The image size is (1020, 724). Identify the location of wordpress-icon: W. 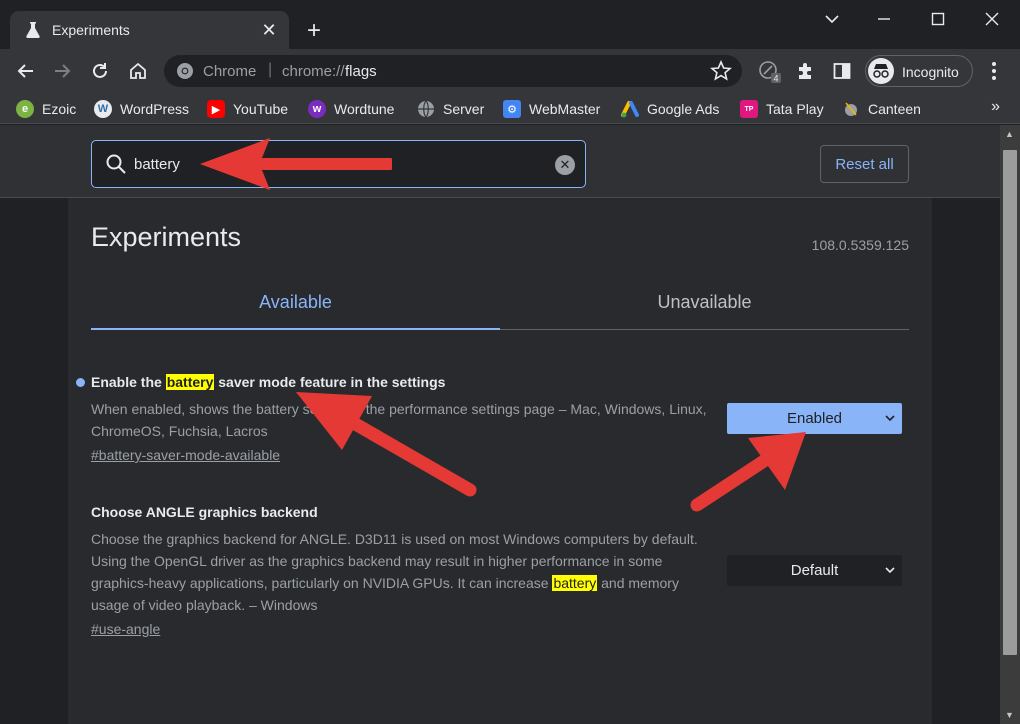
(103, 109).